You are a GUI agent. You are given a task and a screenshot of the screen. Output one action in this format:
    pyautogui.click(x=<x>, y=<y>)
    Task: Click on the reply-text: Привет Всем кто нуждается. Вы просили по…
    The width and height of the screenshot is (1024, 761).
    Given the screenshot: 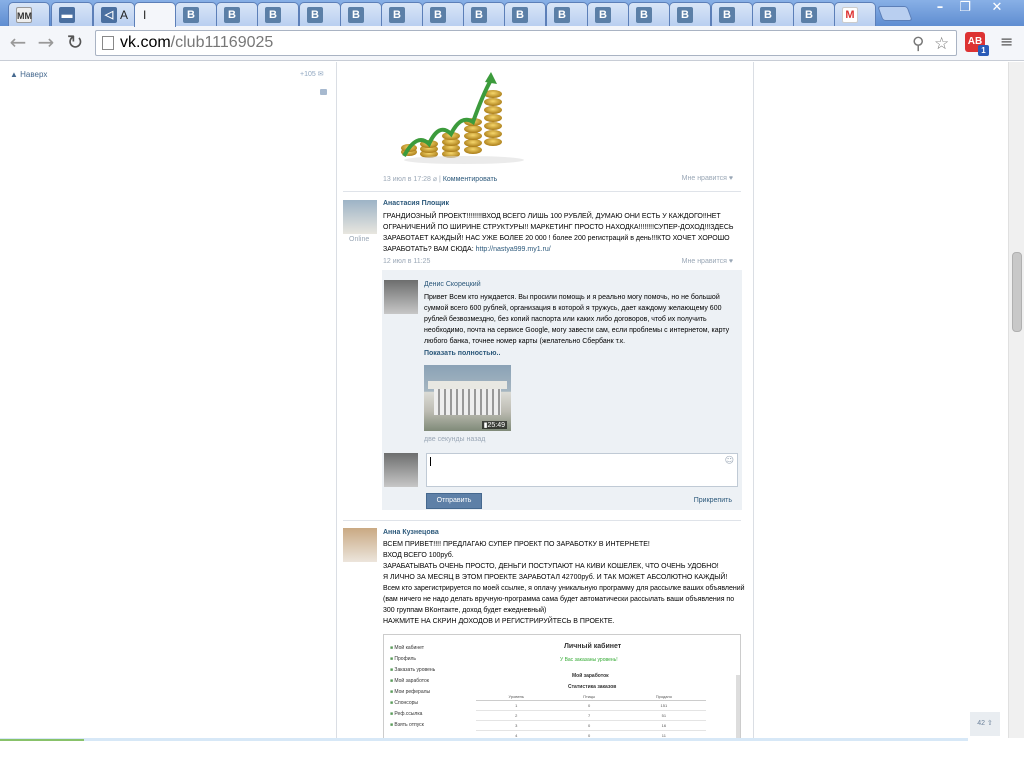 What is the action you would take?
    pyautogui.click(x=577, y=319)
    